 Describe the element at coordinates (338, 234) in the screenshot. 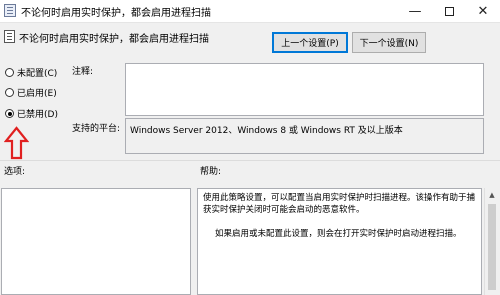

I see `help-paragraph: 如果启用或未配置此设置，则会在打开实时保护时启动进程扫描。` at that location.